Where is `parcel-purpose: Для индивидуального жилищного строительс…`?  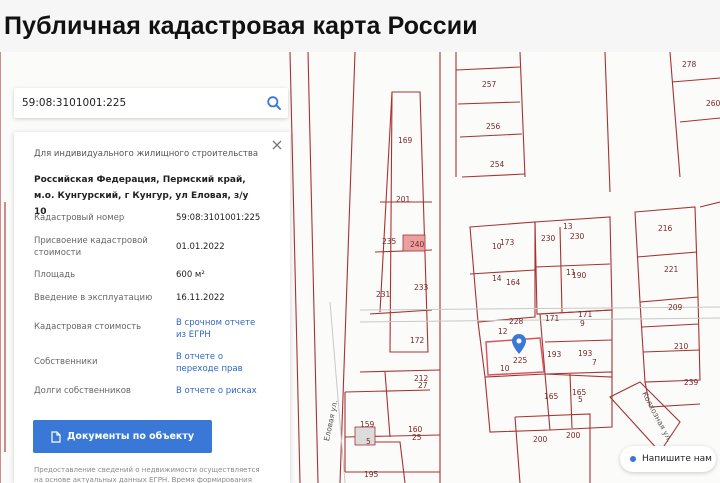
parcel-purpose: Для индивидуального жилищного строительс… is located at coordinates (146, 154).